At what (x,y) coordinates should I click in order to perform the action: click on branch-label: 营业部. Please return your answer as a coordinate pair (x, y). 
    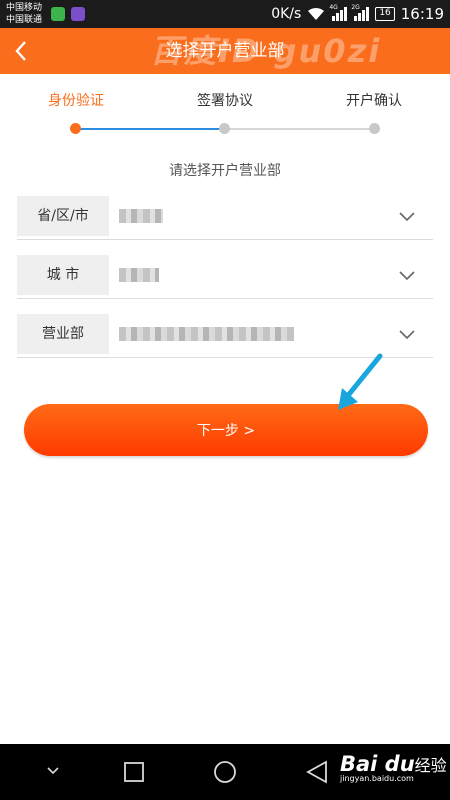
    Looking at the image, I should click on (63, 334).